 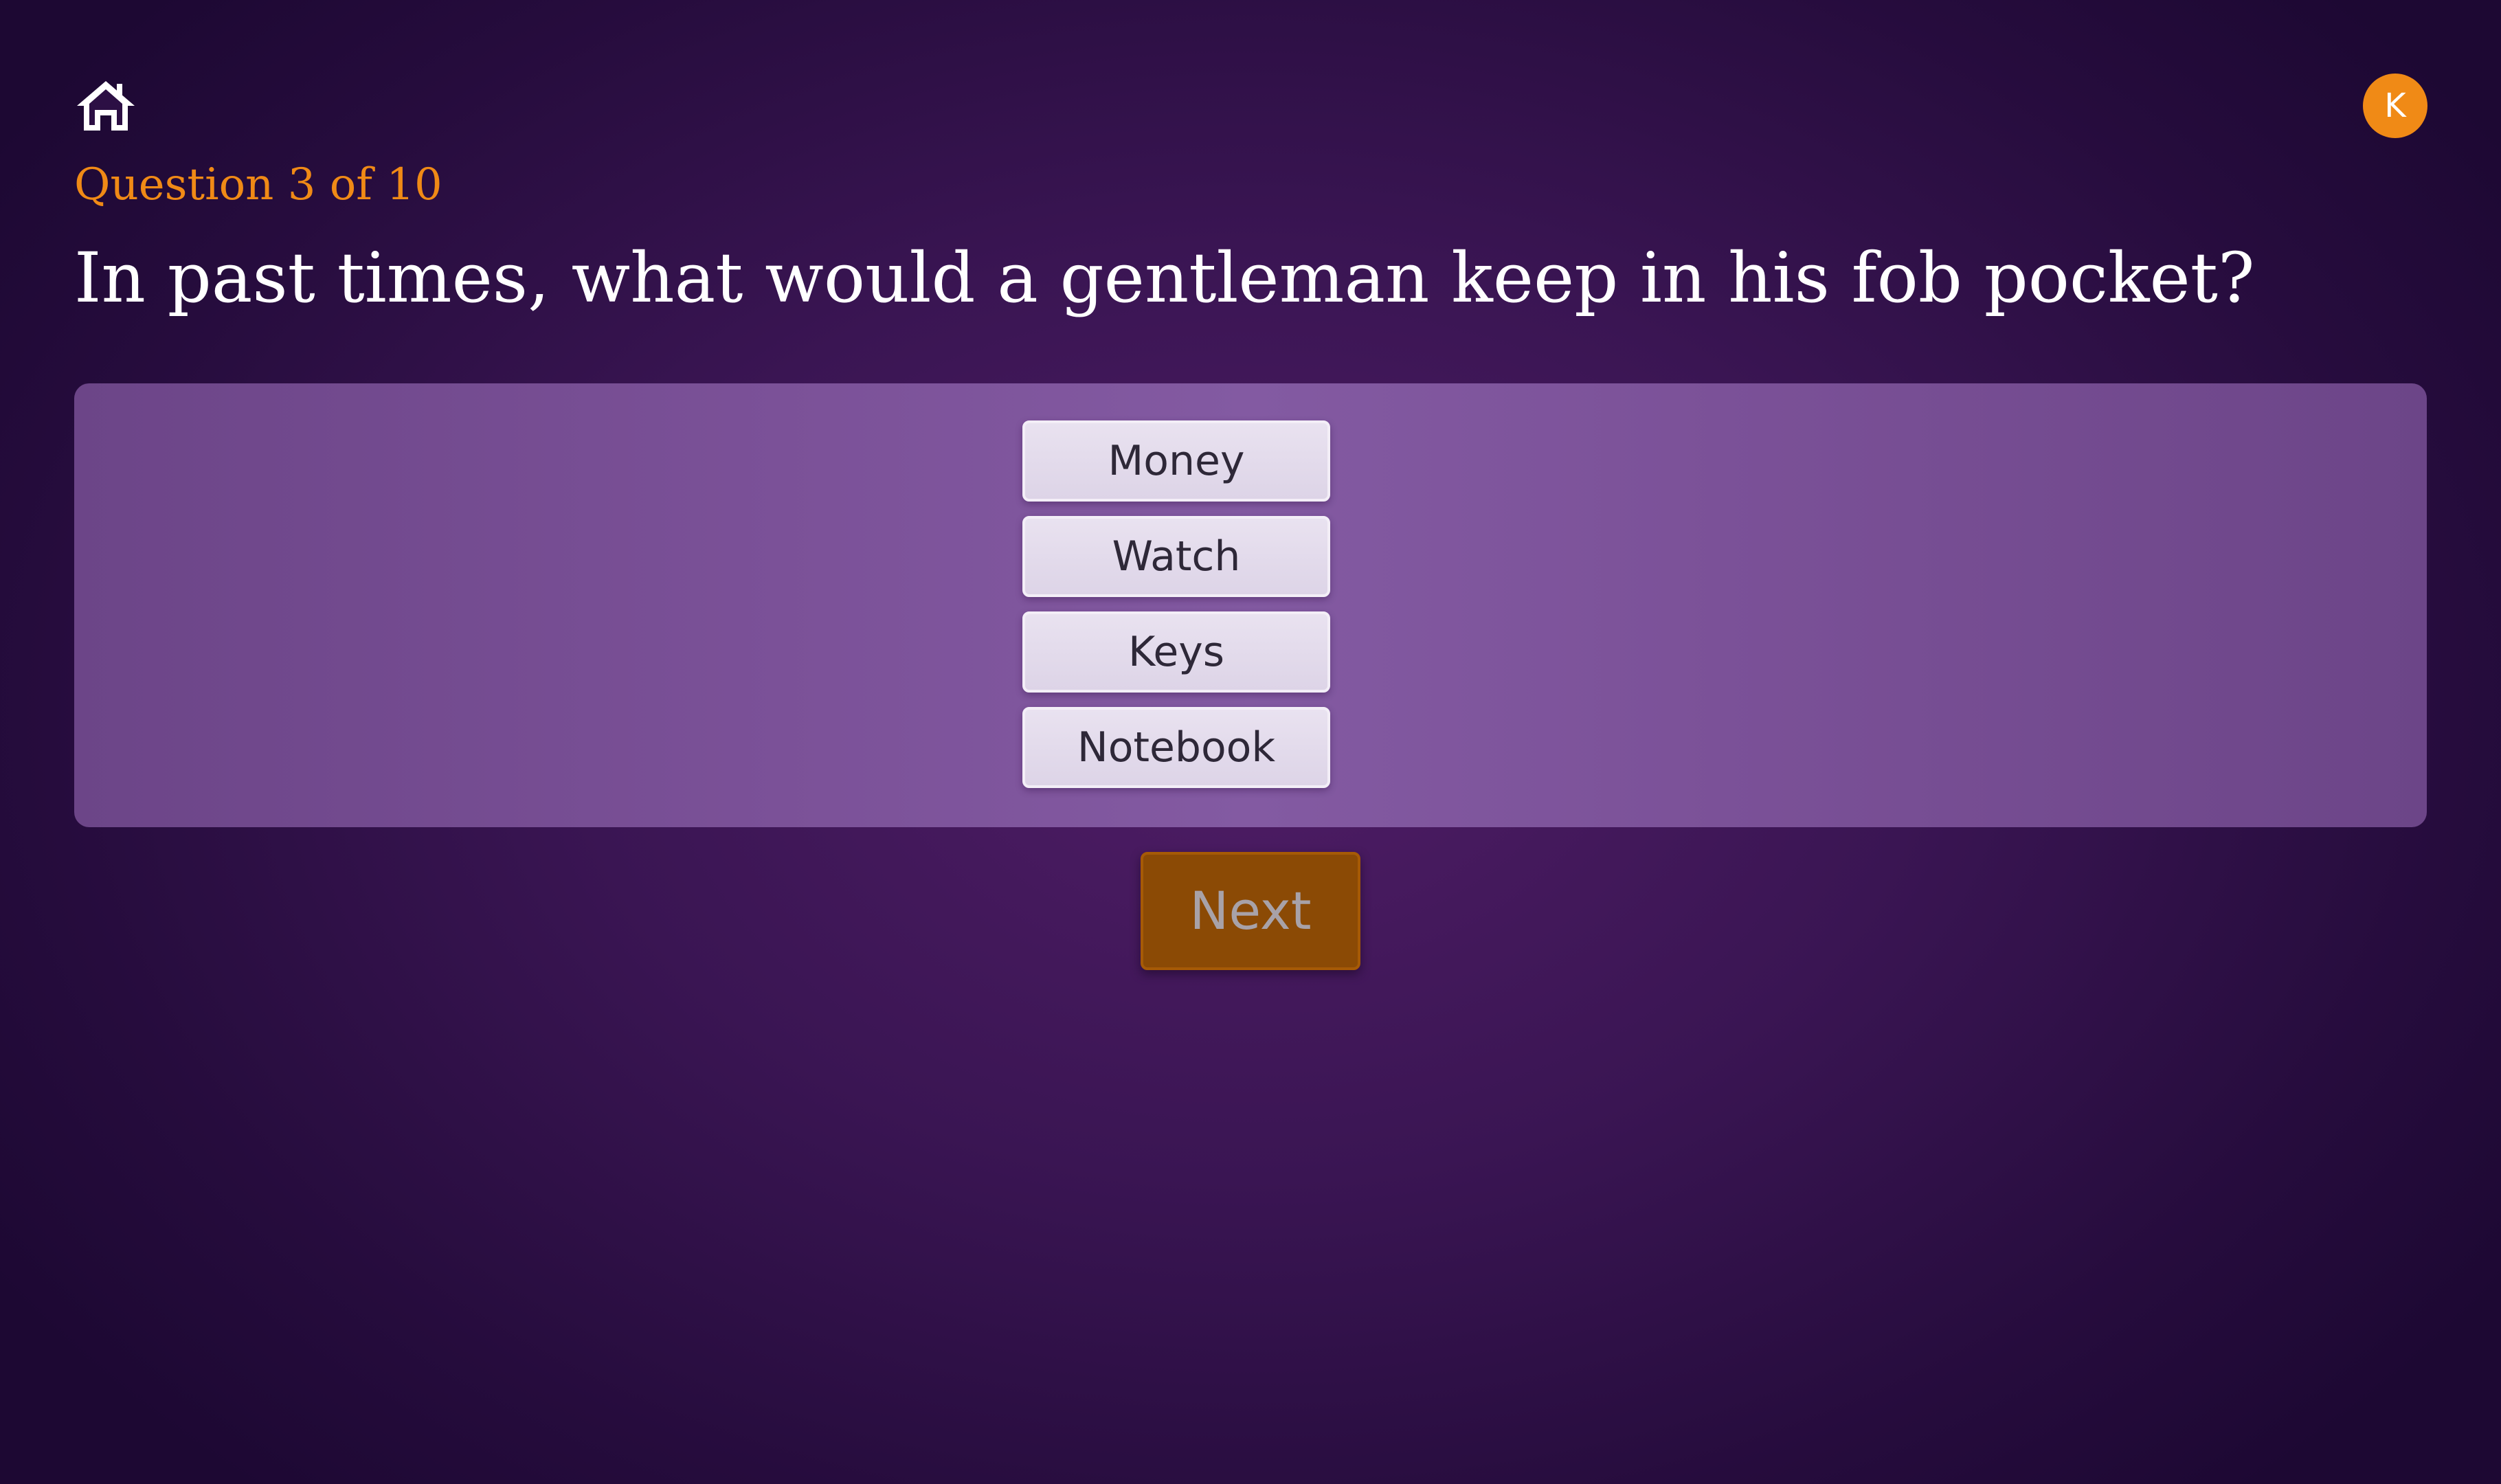 I want to click on question-progress: Question 3 of 10, so click(x=258, y=184).